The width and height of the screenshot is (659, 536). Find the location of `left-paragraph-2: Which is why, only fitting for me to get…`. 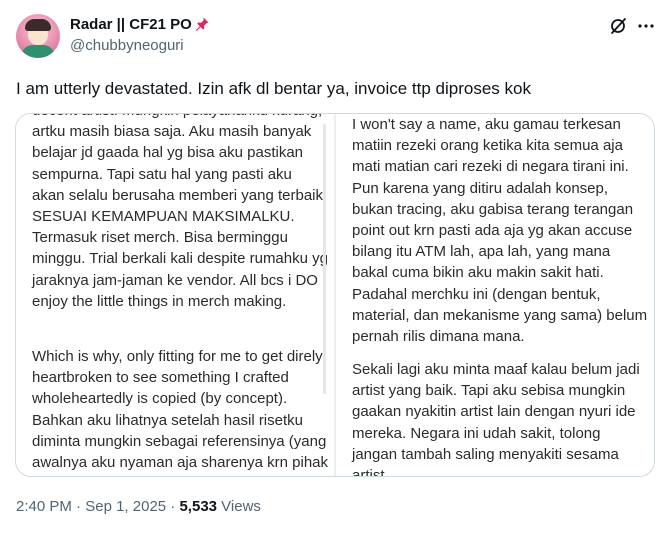

left-paragraph-2: Which is why, only fitting for me to get… is located at coordinates (180, 412).